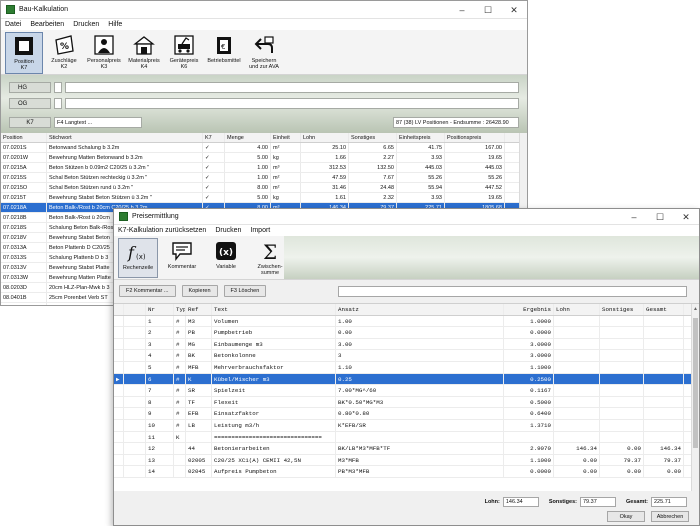 The image size is (700, 526). I want to click on col-stichwort: Stichwort, so click(125, 137).